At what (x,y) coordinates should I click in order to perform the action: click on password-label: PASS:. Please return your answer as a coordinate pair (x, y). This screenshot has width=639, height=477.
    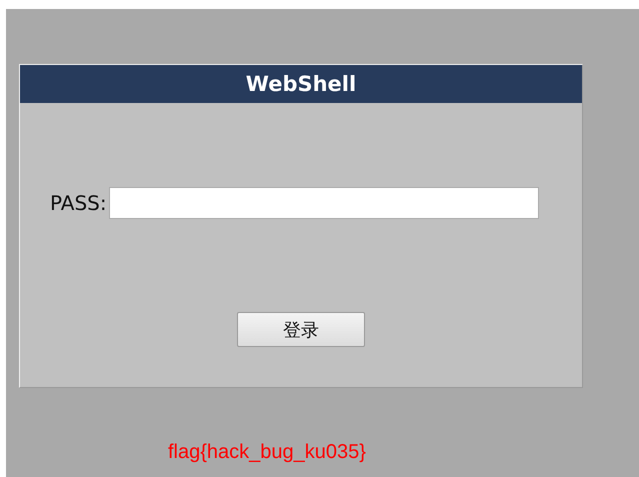
    Looking at the image, I should click on (78, 203).